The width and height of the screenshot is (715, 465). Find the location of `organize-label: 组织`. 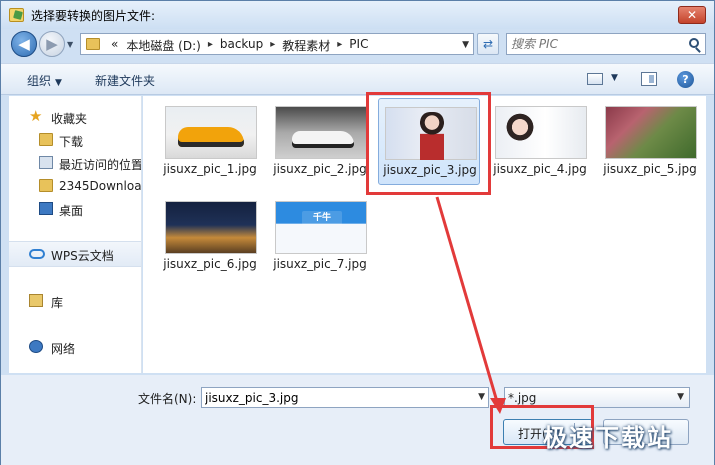

organize-label: 组织 is located at coordinates (39, 81).